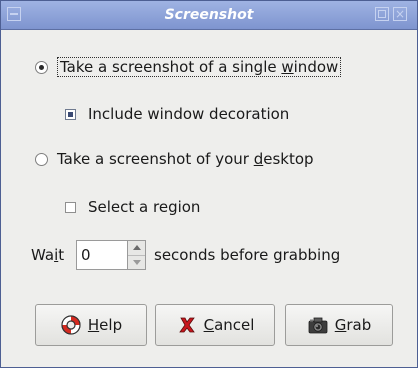  I want to click on close-button: ×, so click(400, 14).